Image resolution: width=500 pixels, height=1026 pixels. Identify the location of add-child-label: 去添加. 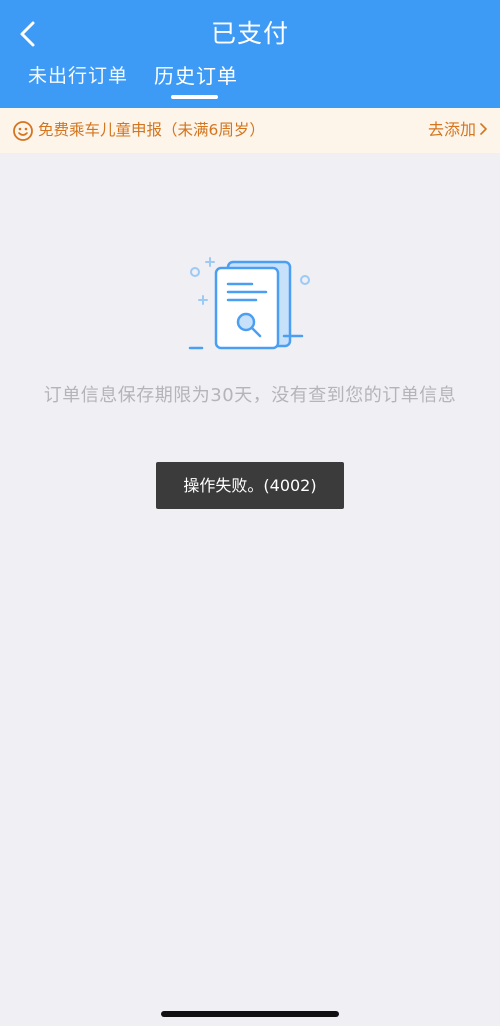
(451, 129).